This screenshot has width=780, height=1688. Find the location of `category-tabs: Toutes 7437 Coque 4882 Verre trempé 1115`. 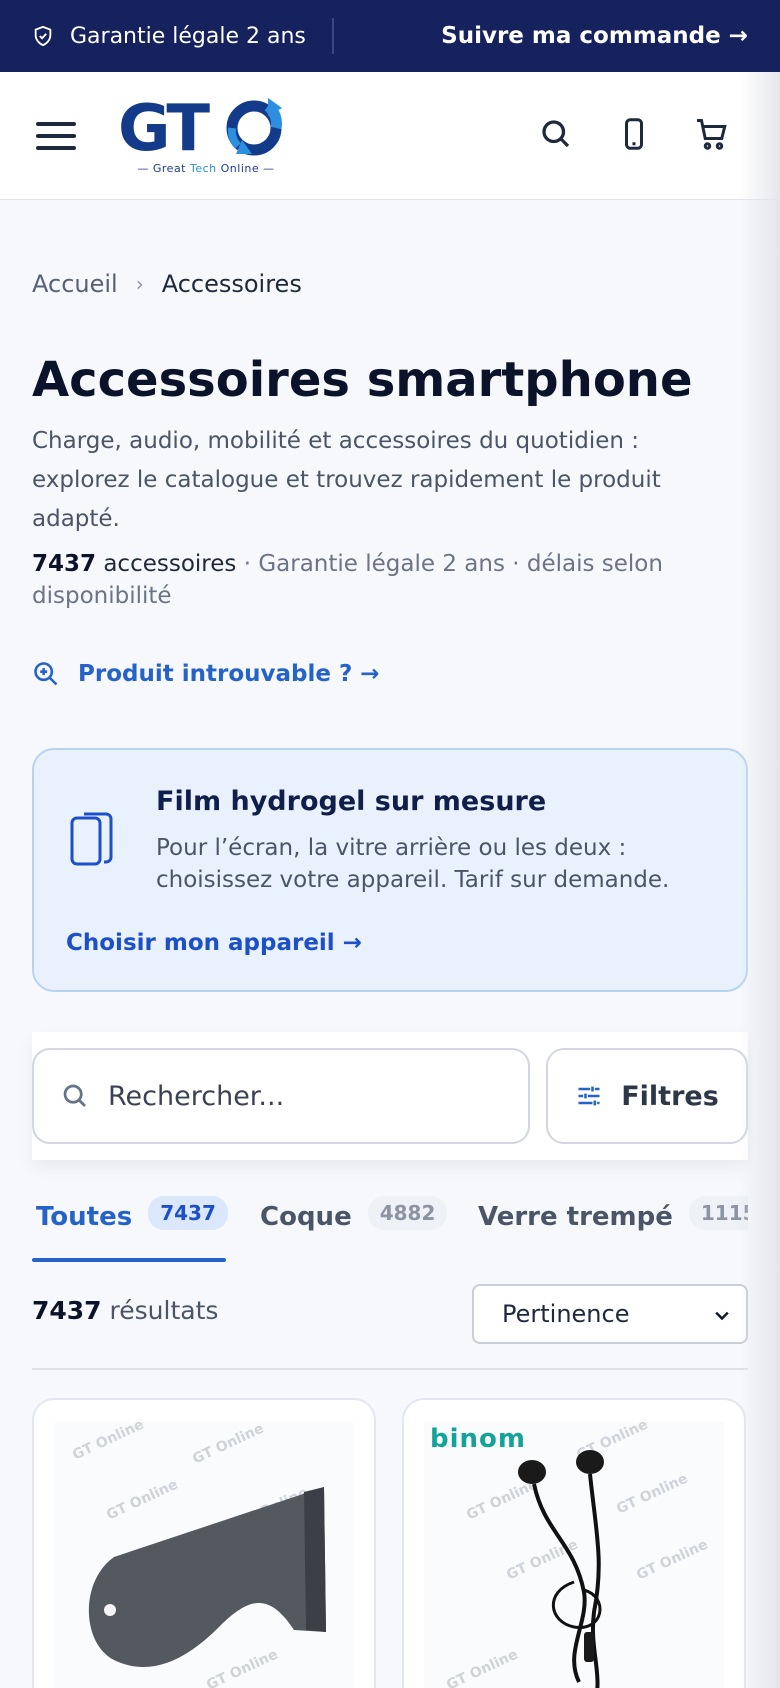

category-tabs: Toutes 7437 Coque 4882 Verre trempé 1115 is located at coordinates (390, 1230).